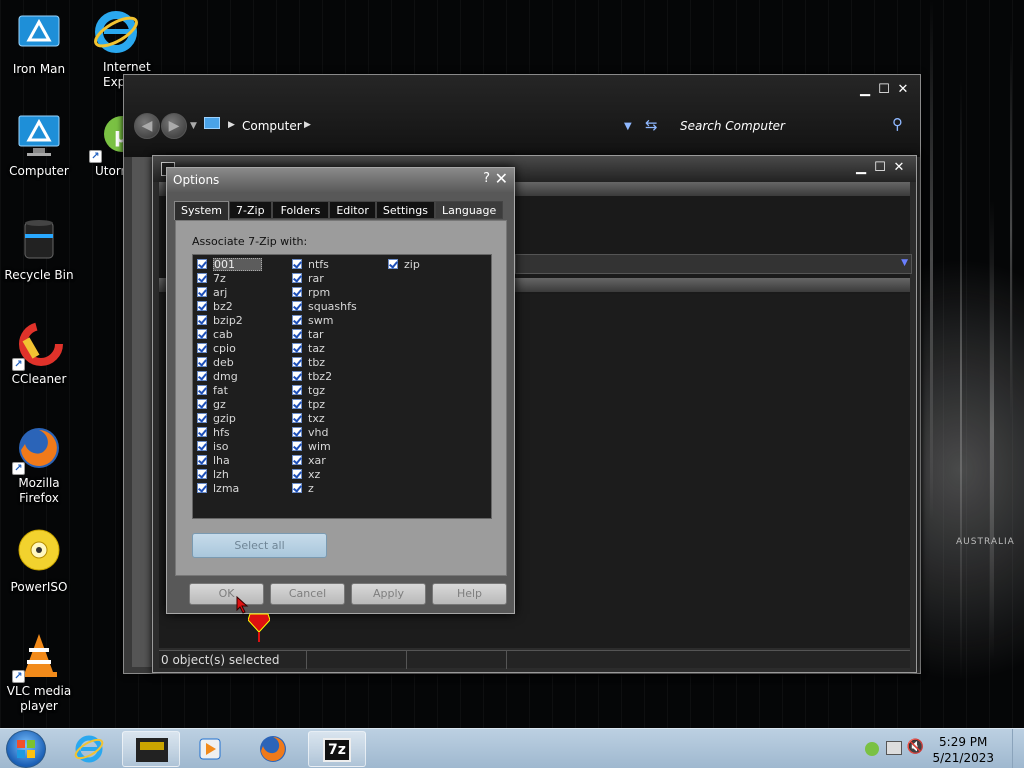 This screenshot has height=768, width=1024. What do you see at coordinates (861, 168) in the screenshot?
I see `minimize-icon: ▁` at bounding box center [861, 168].